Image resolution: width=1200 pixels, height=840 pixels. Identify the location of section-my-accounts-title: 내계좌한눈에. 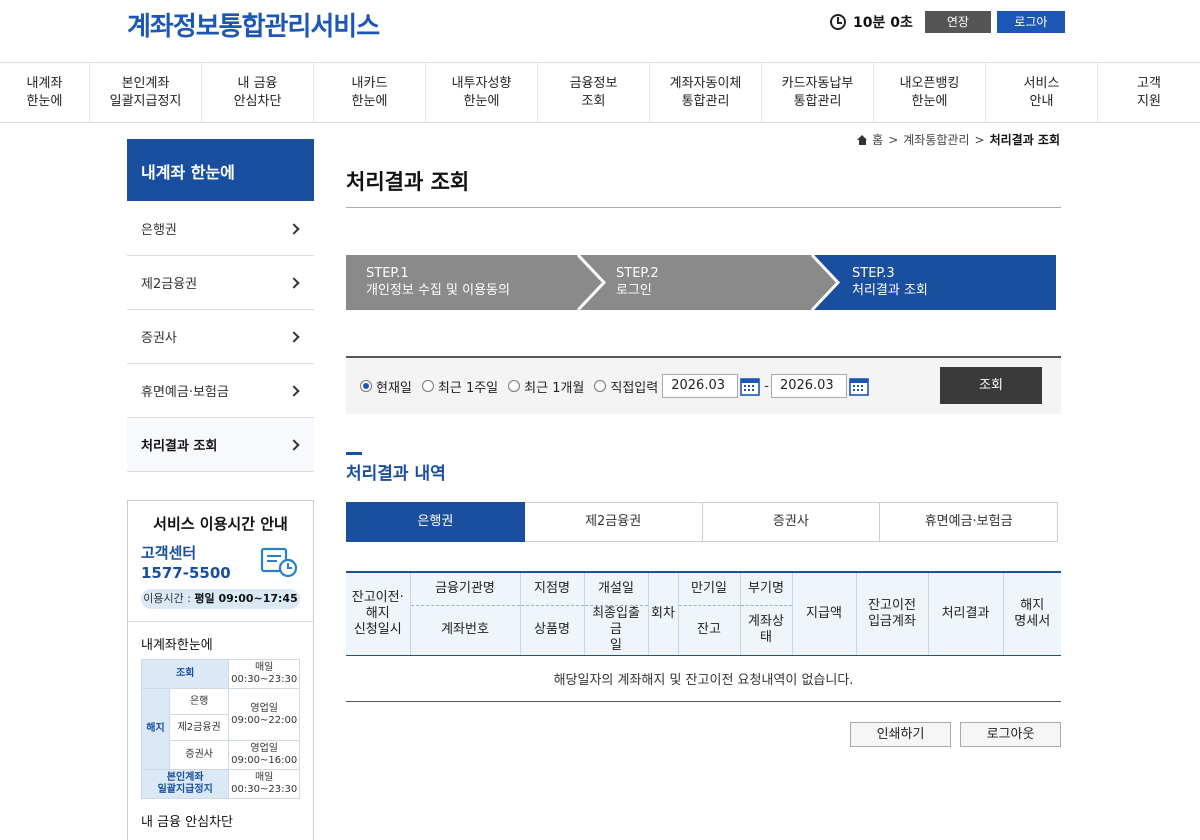
(177, 645).